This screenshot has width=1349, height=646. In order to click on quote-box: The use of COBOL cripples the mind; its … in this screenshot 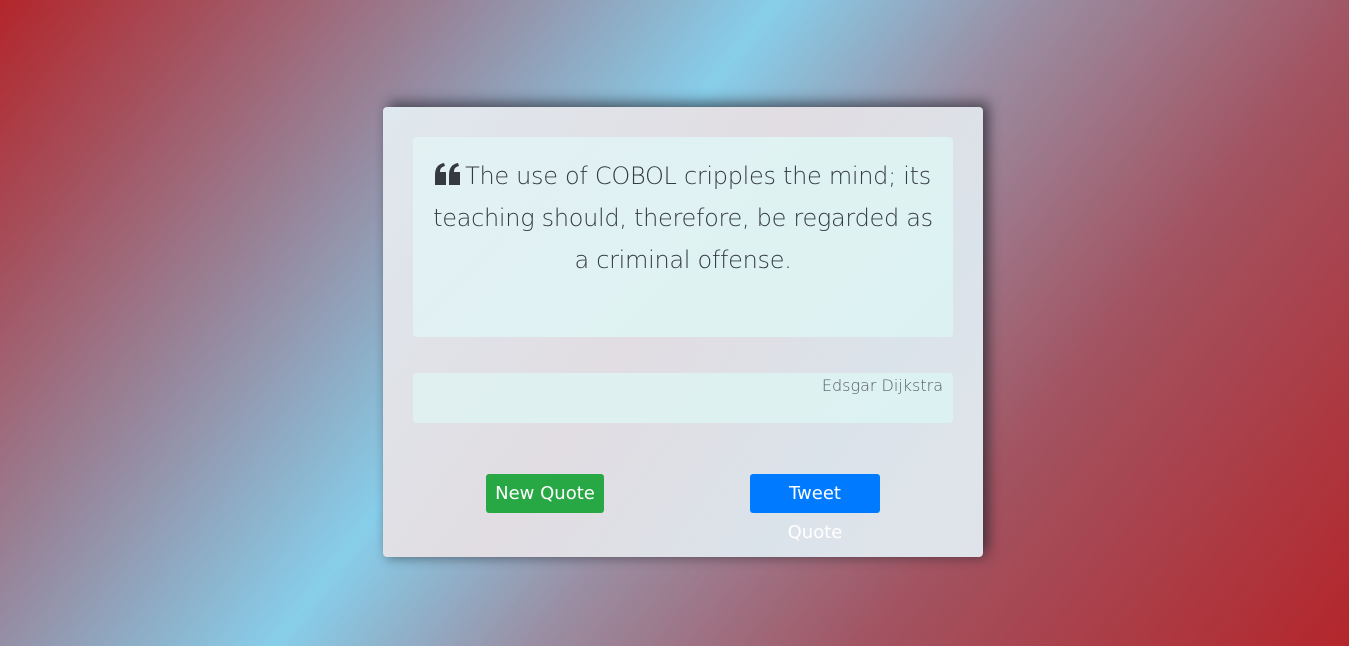, I will do `click(683, 237)`.